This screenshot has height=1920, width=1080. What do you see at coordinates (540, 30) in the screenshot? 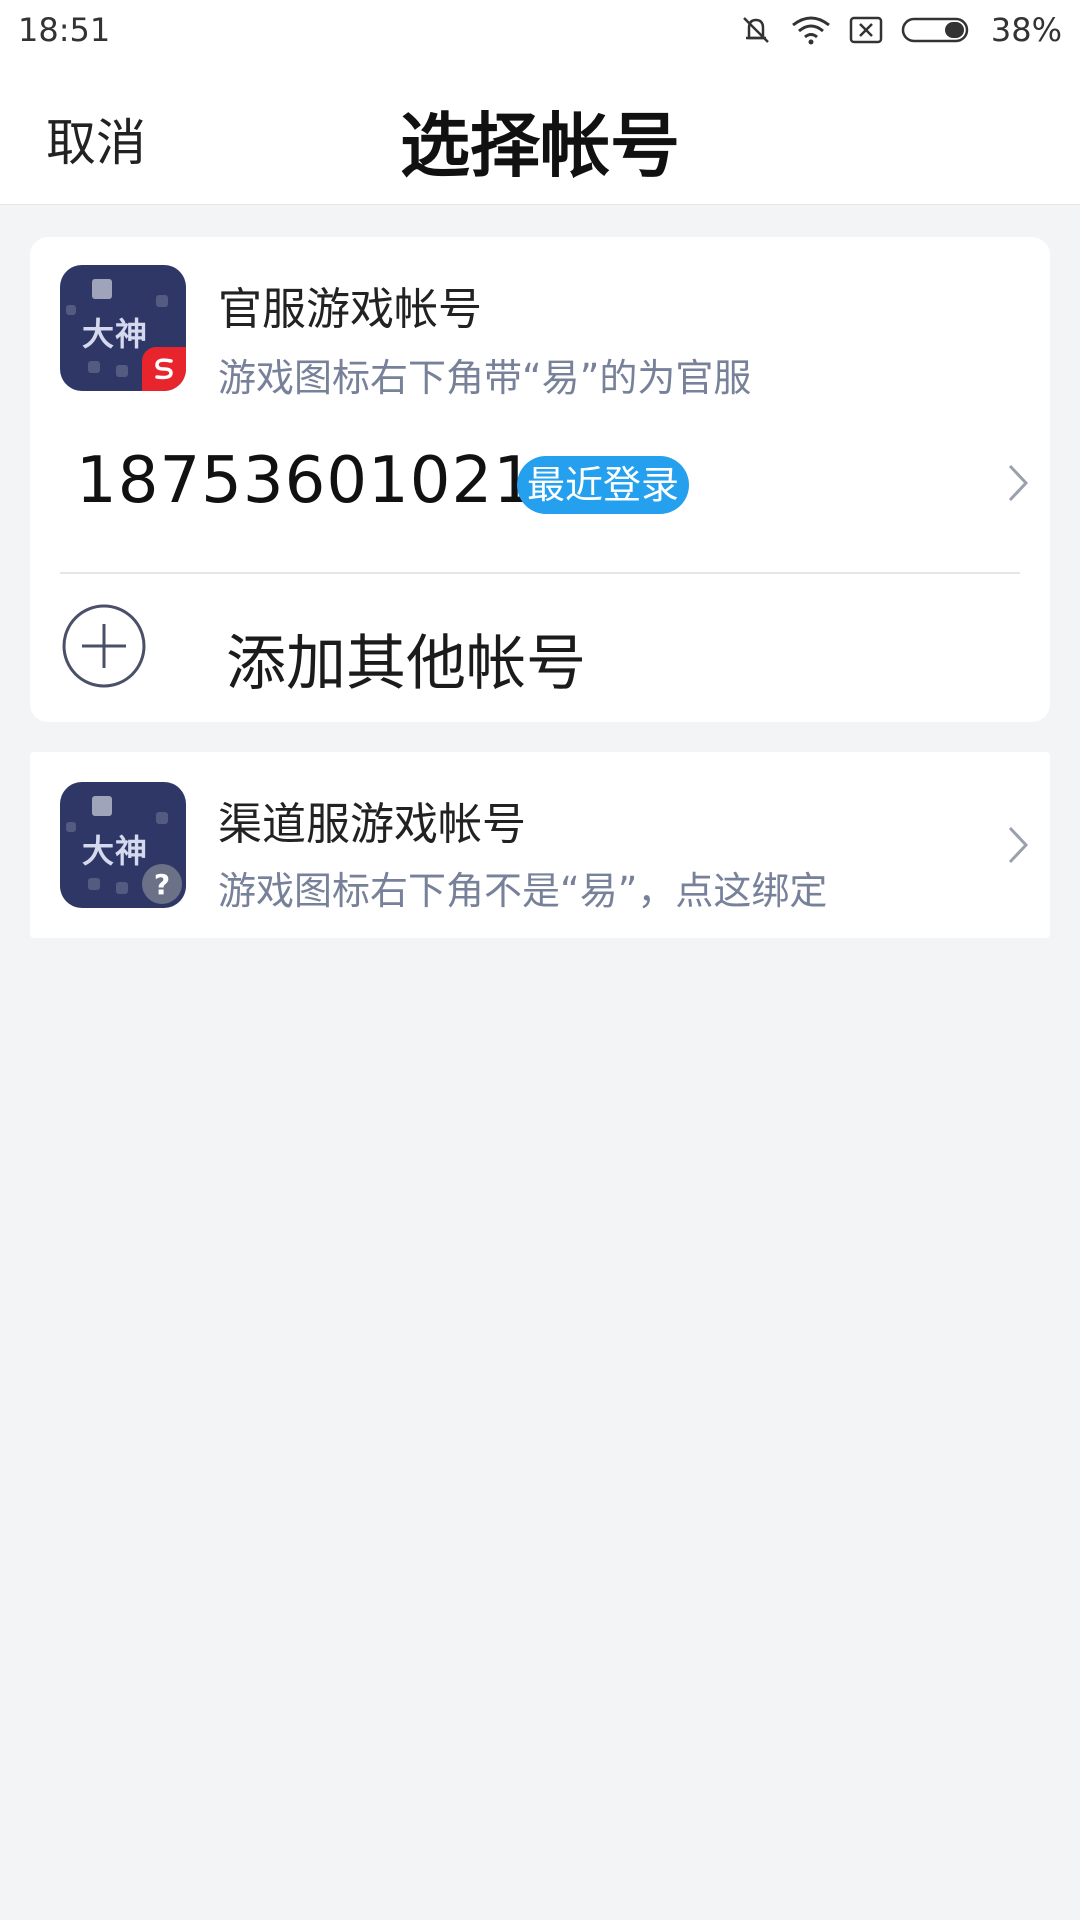
I see `status-bar: 18:51 38%` at bounding box center [540, 30].